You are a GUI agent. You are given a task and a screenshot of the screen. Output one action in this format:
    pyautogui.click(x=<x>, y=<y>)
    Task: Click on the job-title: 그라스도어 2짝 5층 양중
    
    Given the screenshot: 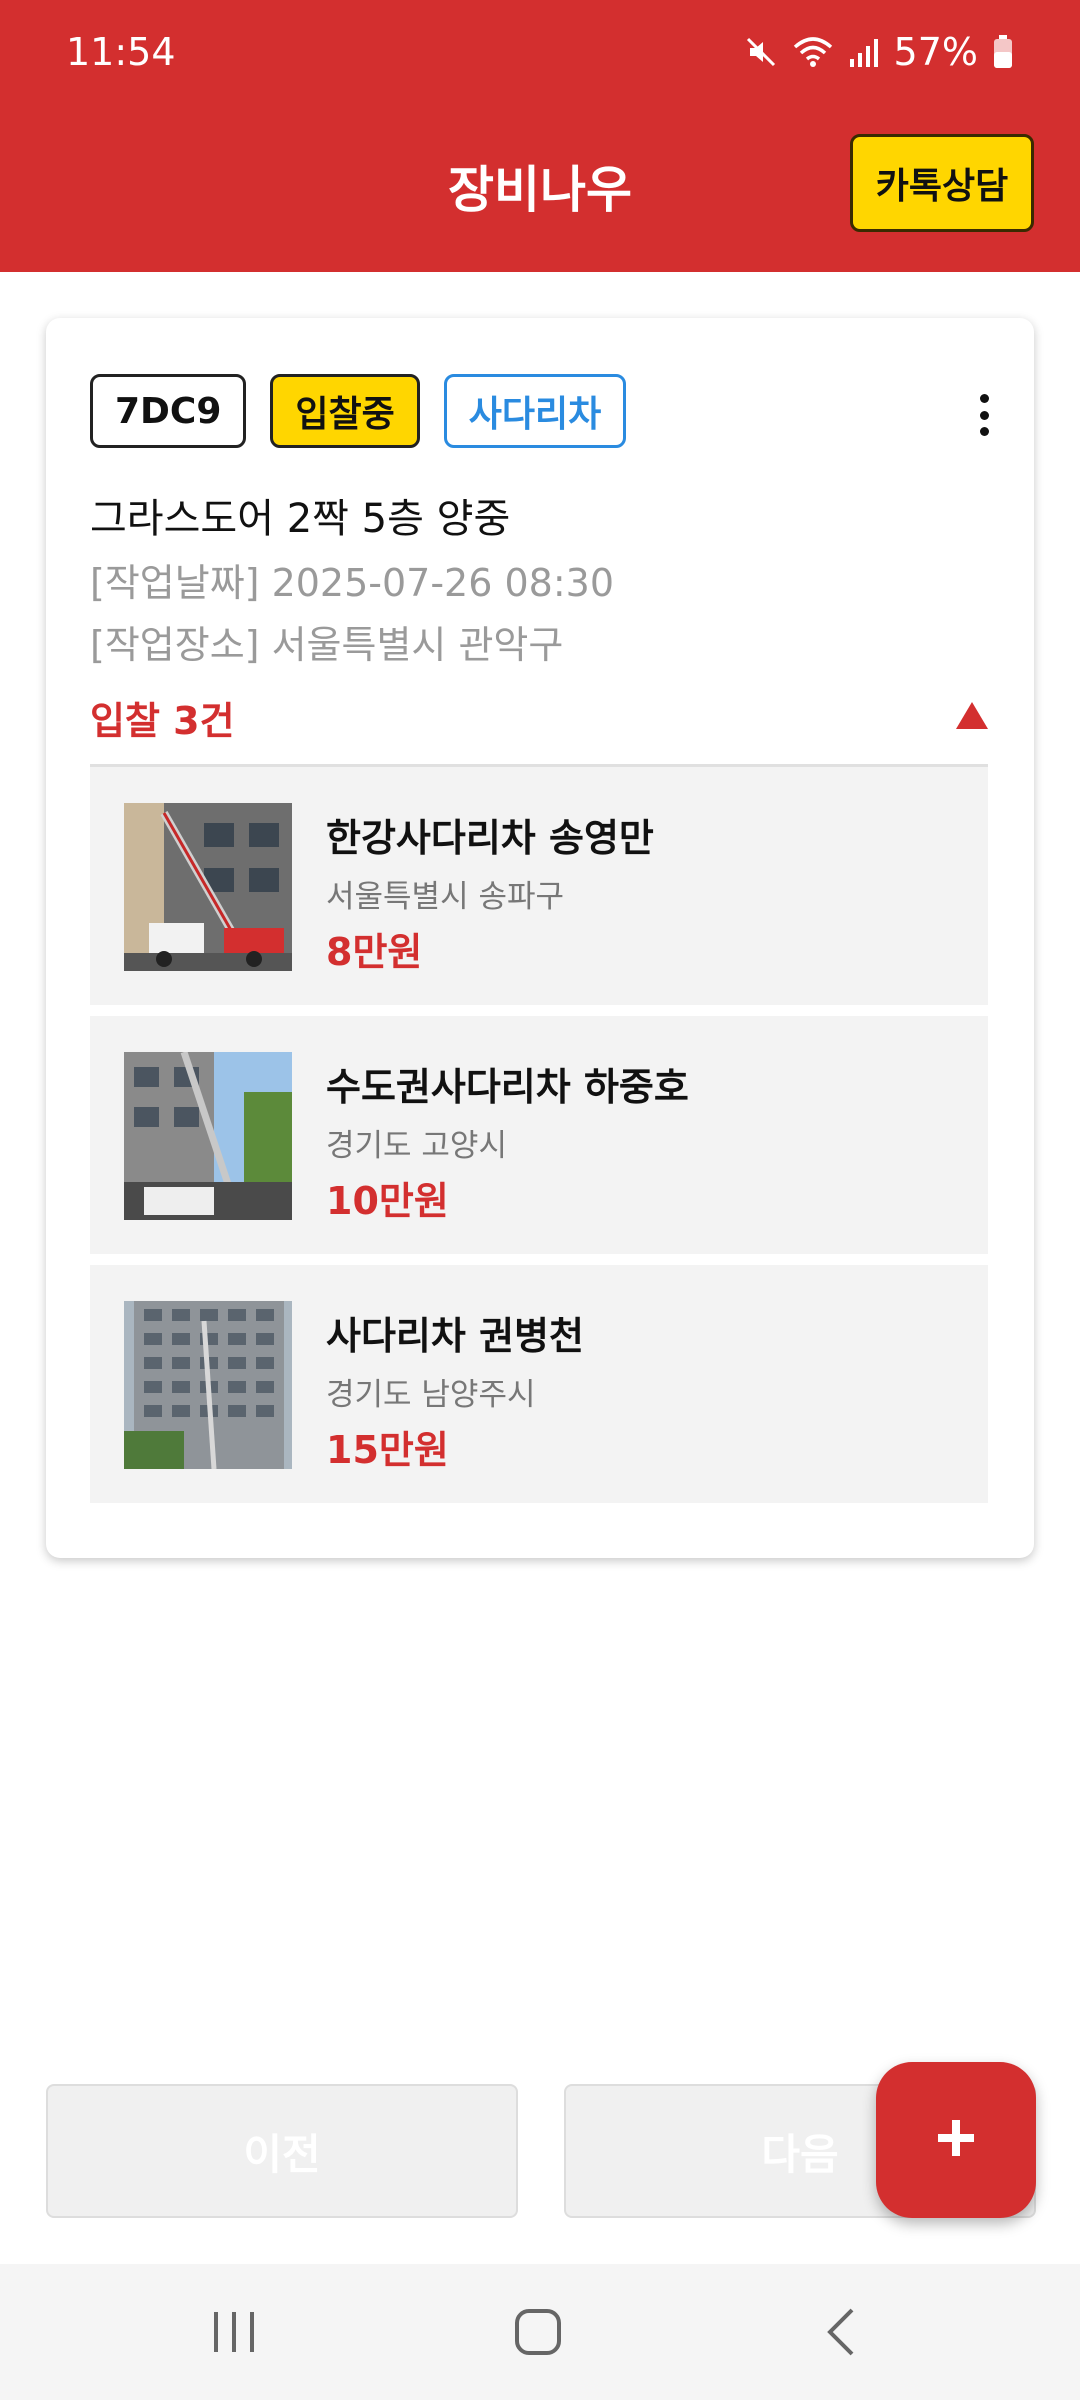 What is the action you would take?
    pyautogui.click(x=300, y=519)
    